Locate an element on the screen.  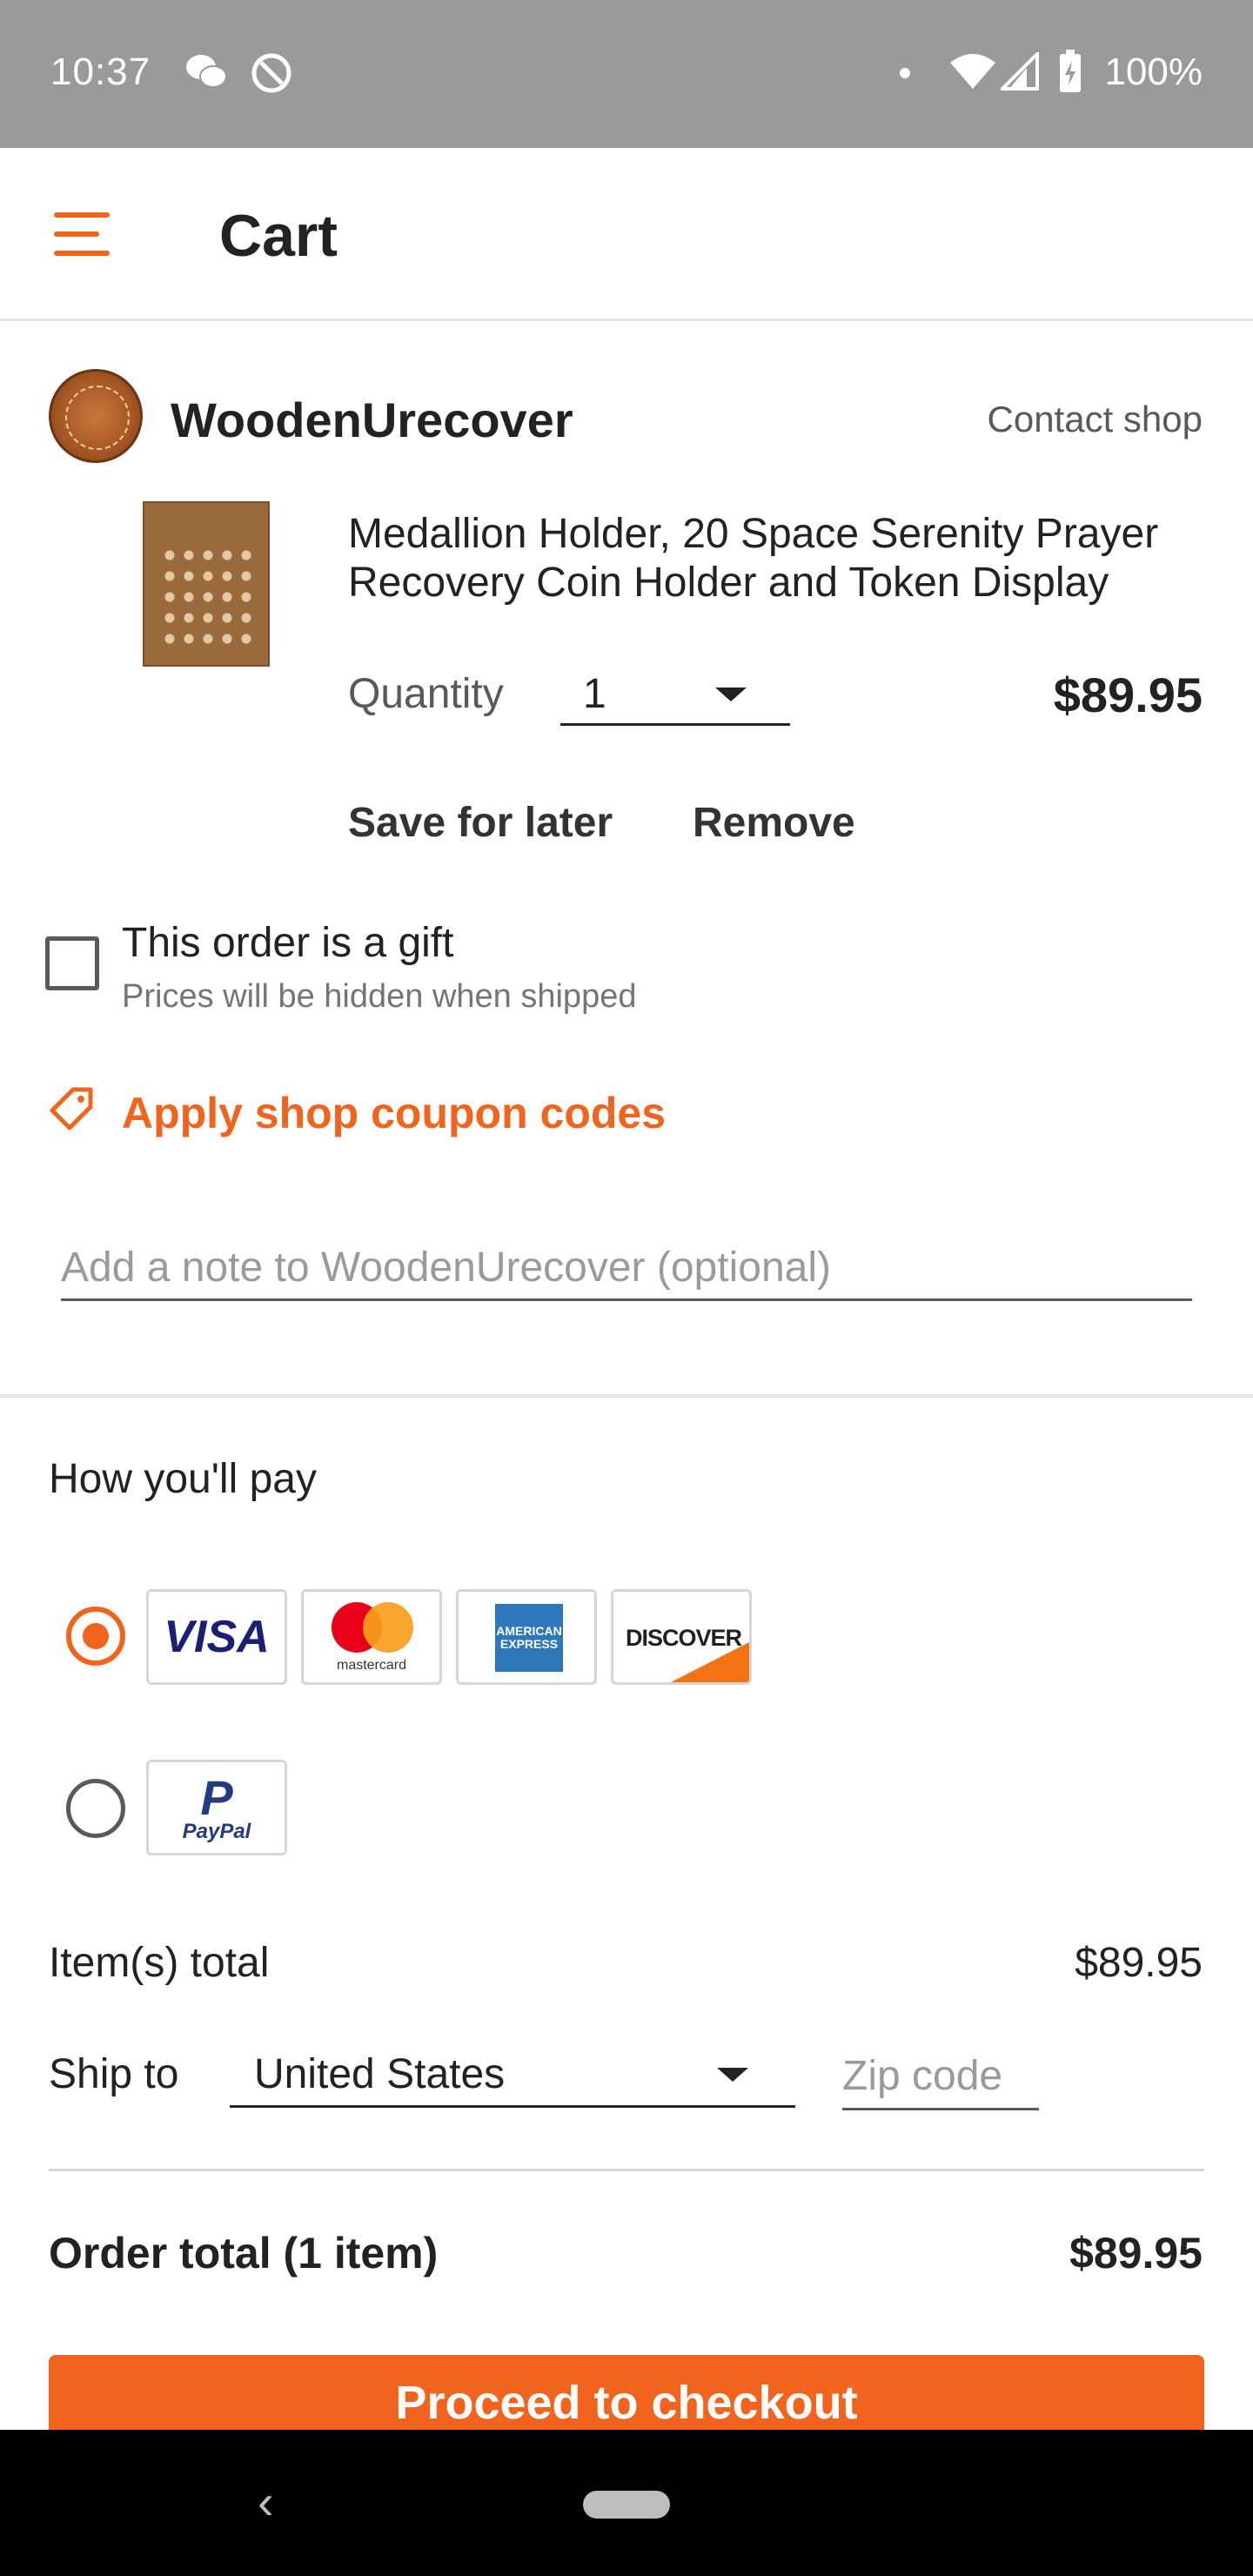
home-pill-icon is located at coordinates (626, 2505).